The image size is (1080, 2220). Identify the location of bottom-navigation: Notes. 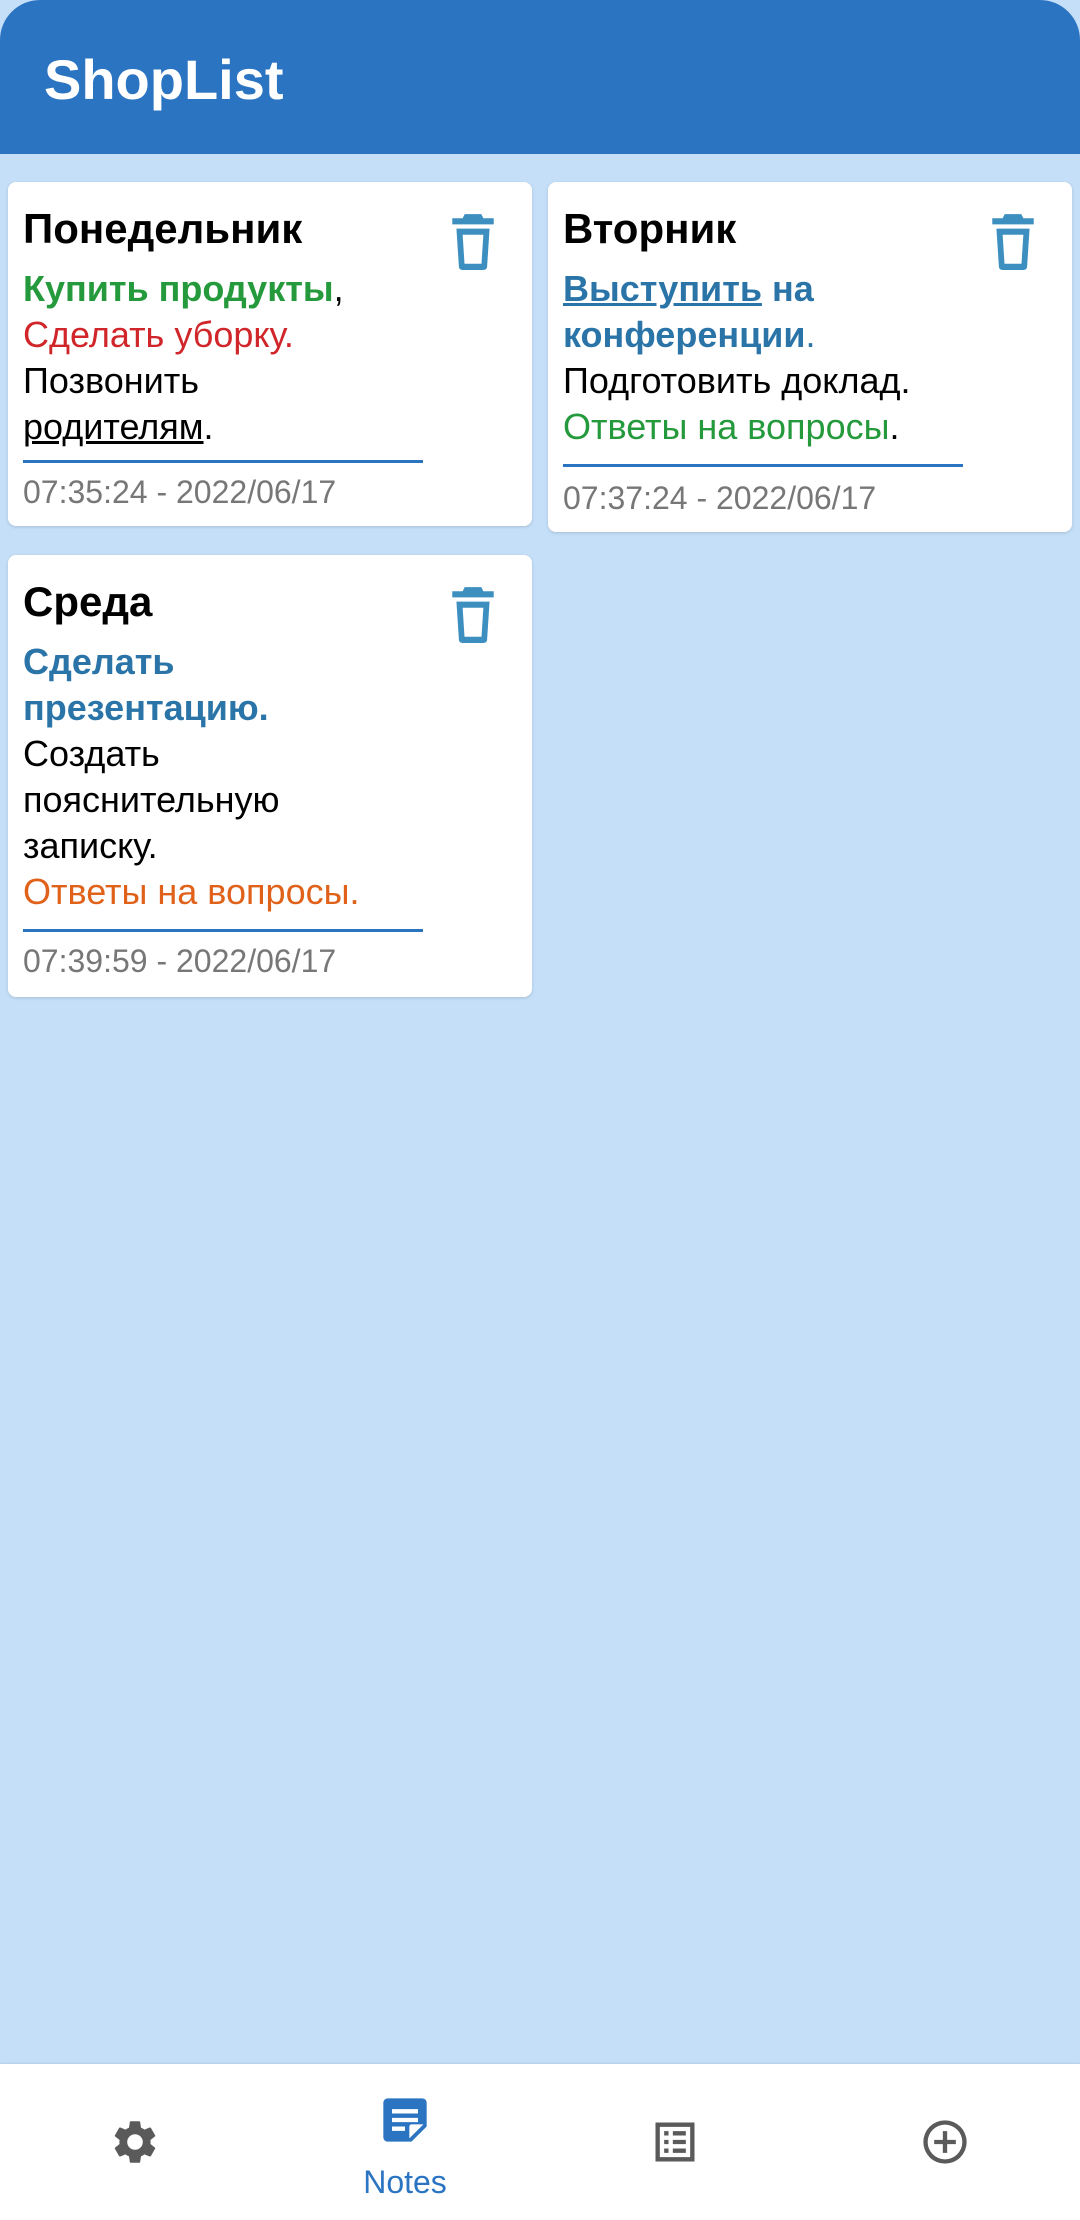
(540, 2142).